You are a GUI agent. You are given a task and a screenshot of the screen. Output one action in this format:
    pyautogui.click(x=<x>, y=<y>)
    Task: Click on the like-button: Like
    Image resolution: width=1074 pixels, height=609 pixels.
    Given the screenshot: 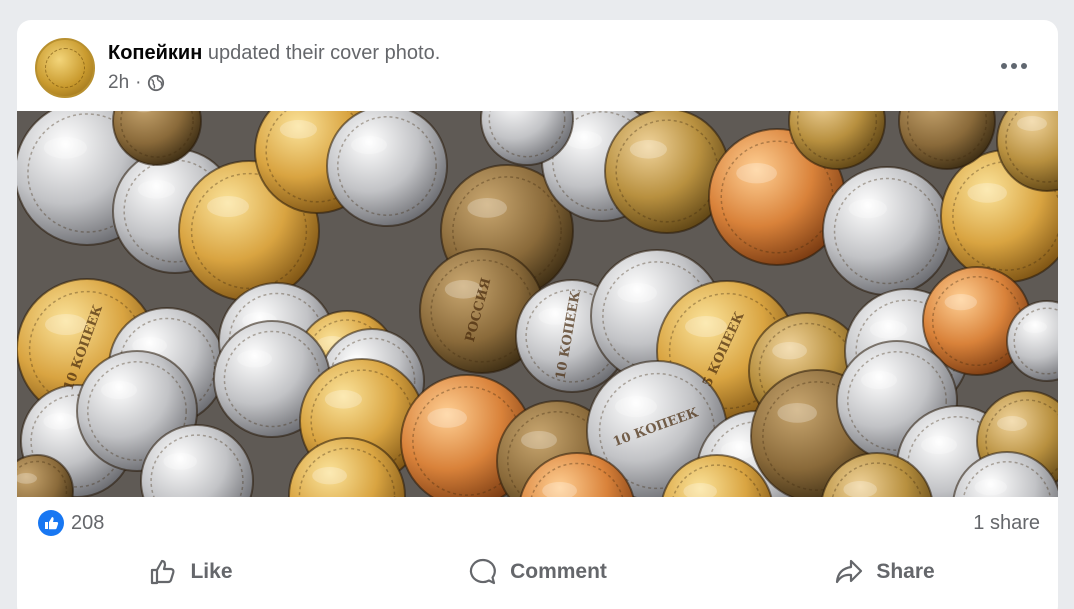 What is the action you would take?
    pyautogui.click(x=190, y=572)
    